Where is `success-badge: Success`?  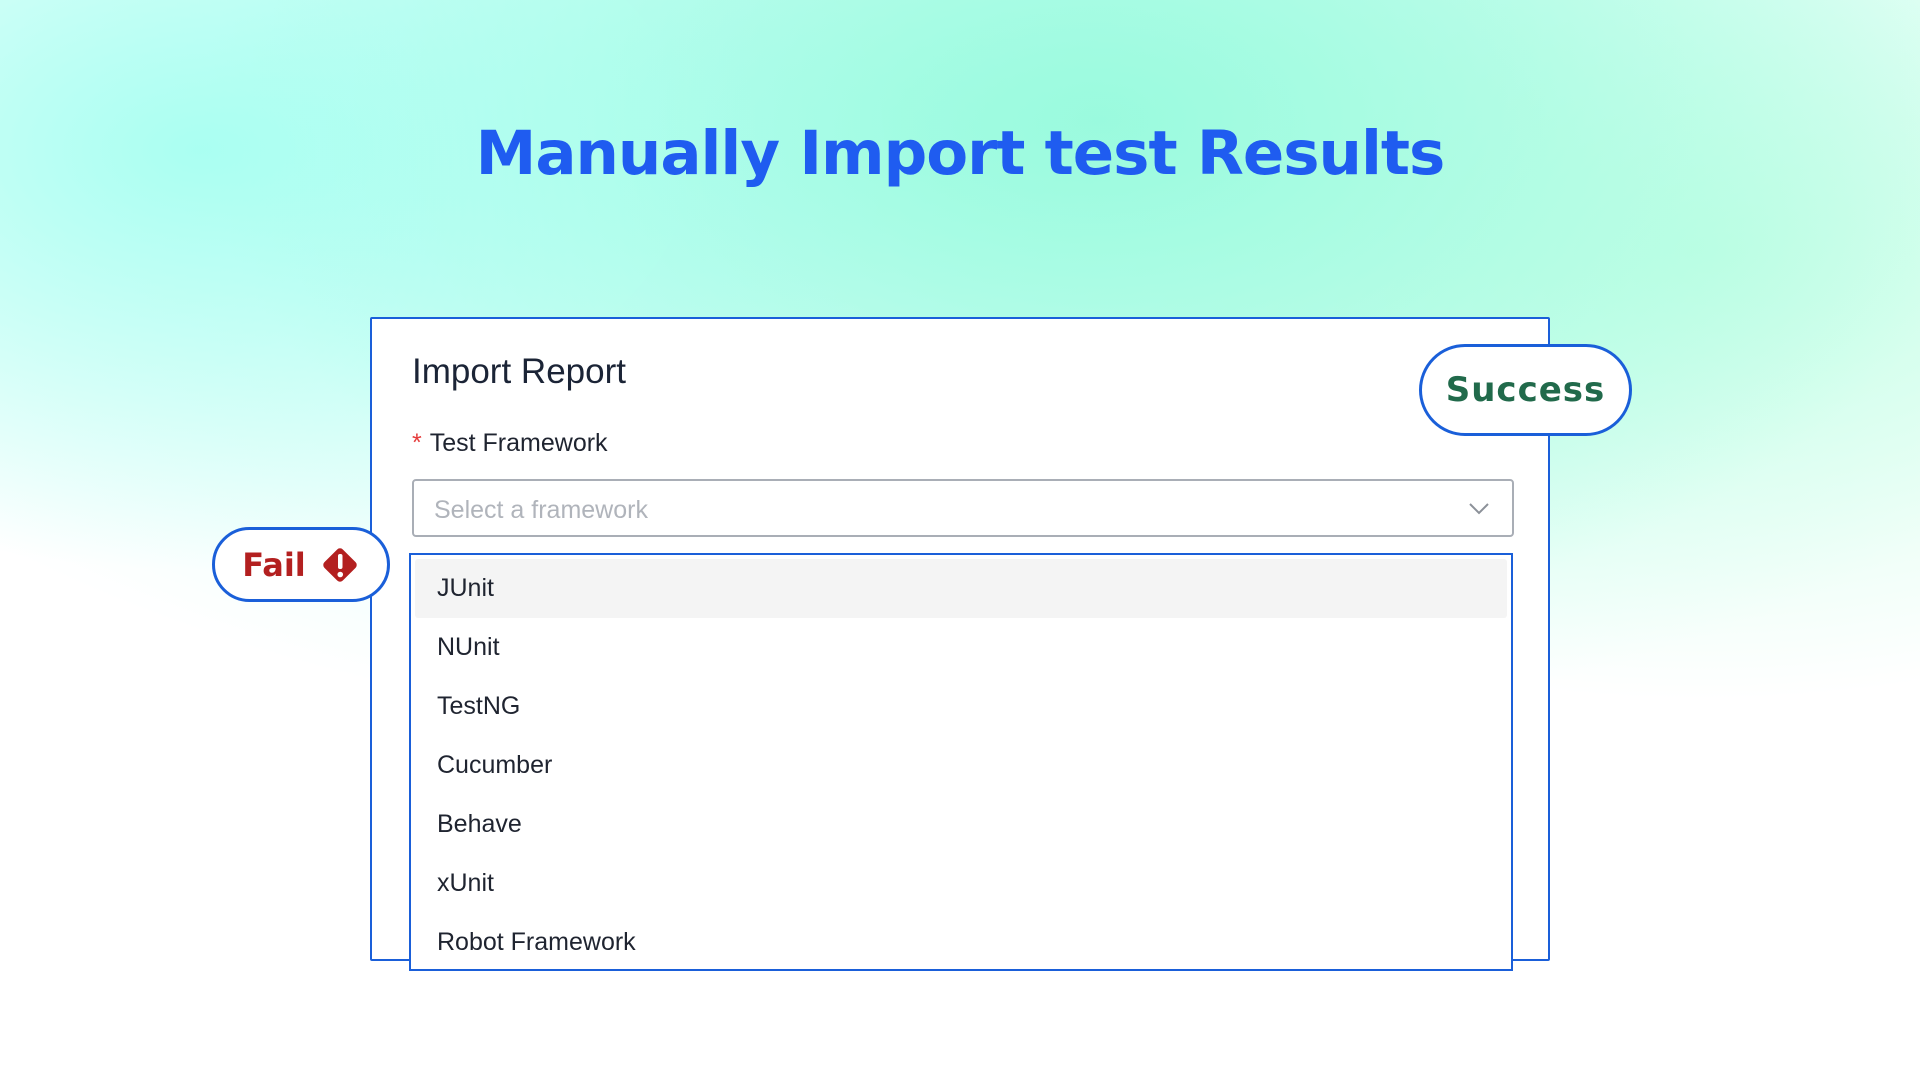
success-badge: Success is located at coordinates (1525, 390).